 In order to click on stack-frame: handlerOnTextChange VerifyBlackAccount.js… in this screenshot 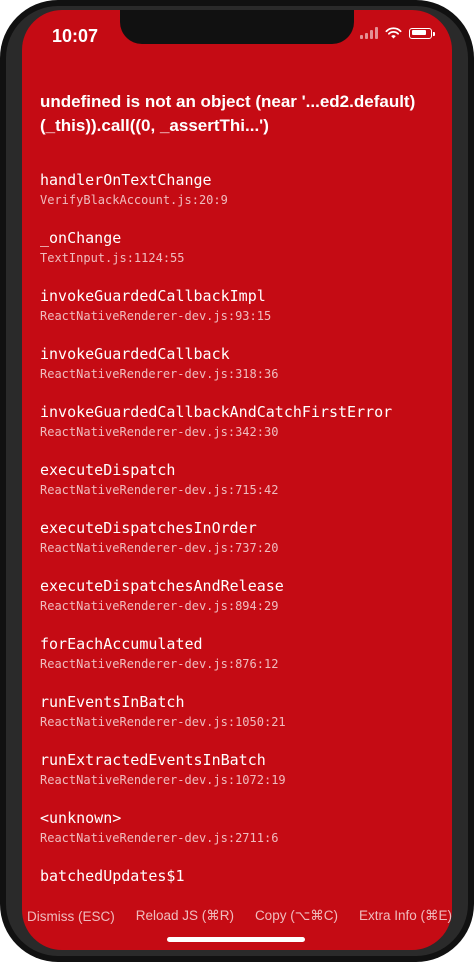, I will do `click(240, 199)`.